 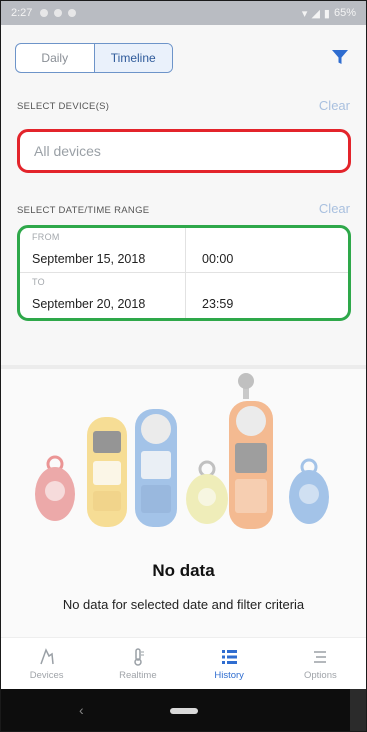 What do you see at coordinates (344, 13) in the screenshot?
I see `battery-level: 65%` at bounding box center [344, 13].